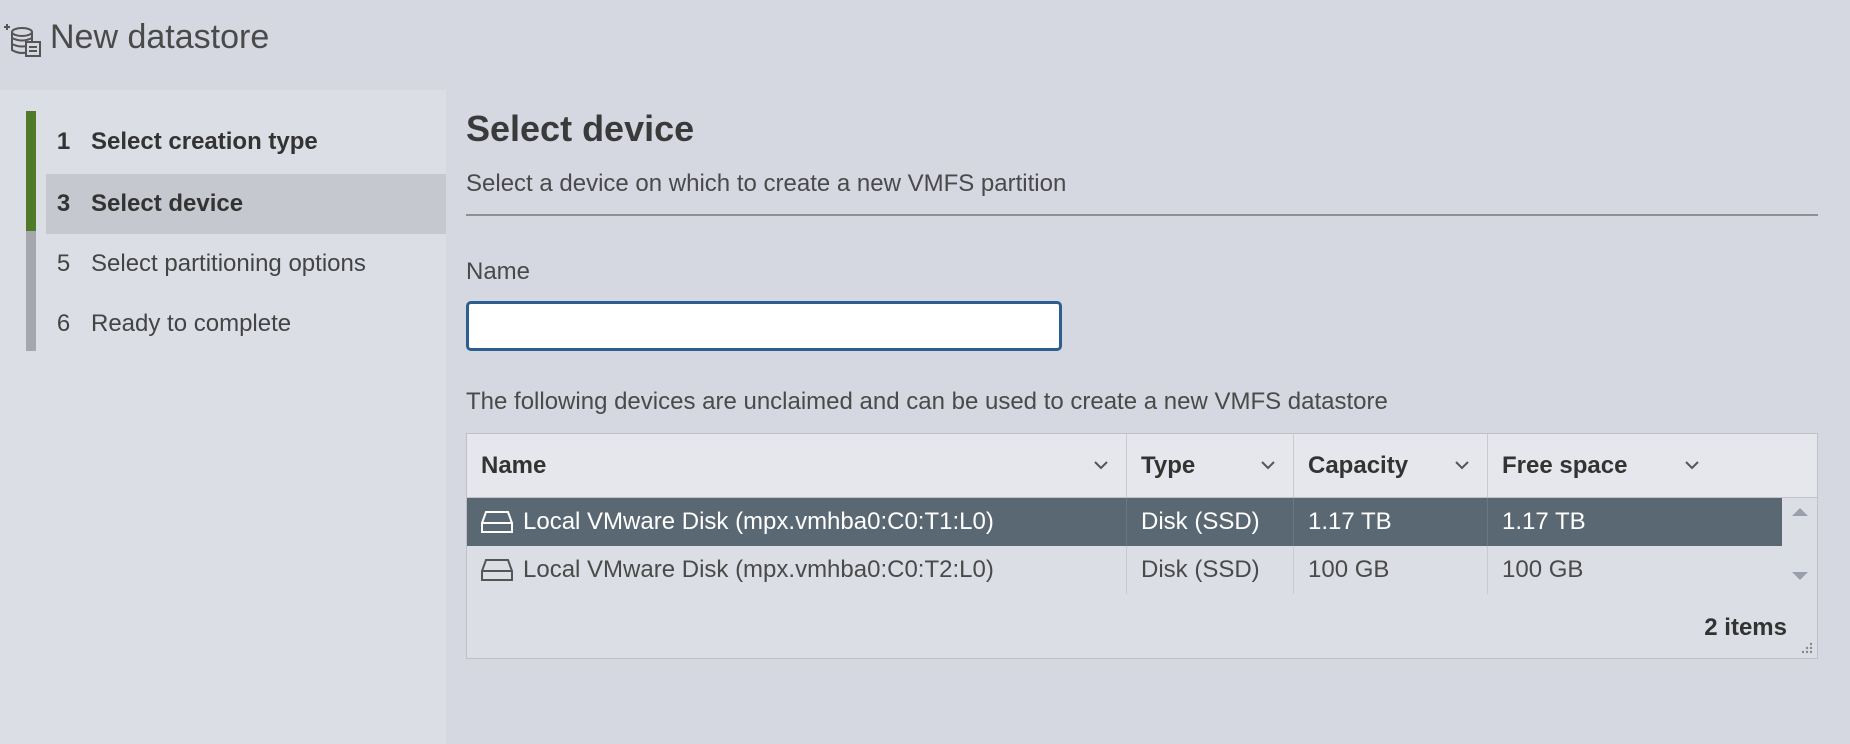 Image resolution: width=1850 pixels, height=744 pixels. I want to click on cell-name: Local VMware Disk (mpx.vmhba0:C0:T2:L0), so click(797, 570).